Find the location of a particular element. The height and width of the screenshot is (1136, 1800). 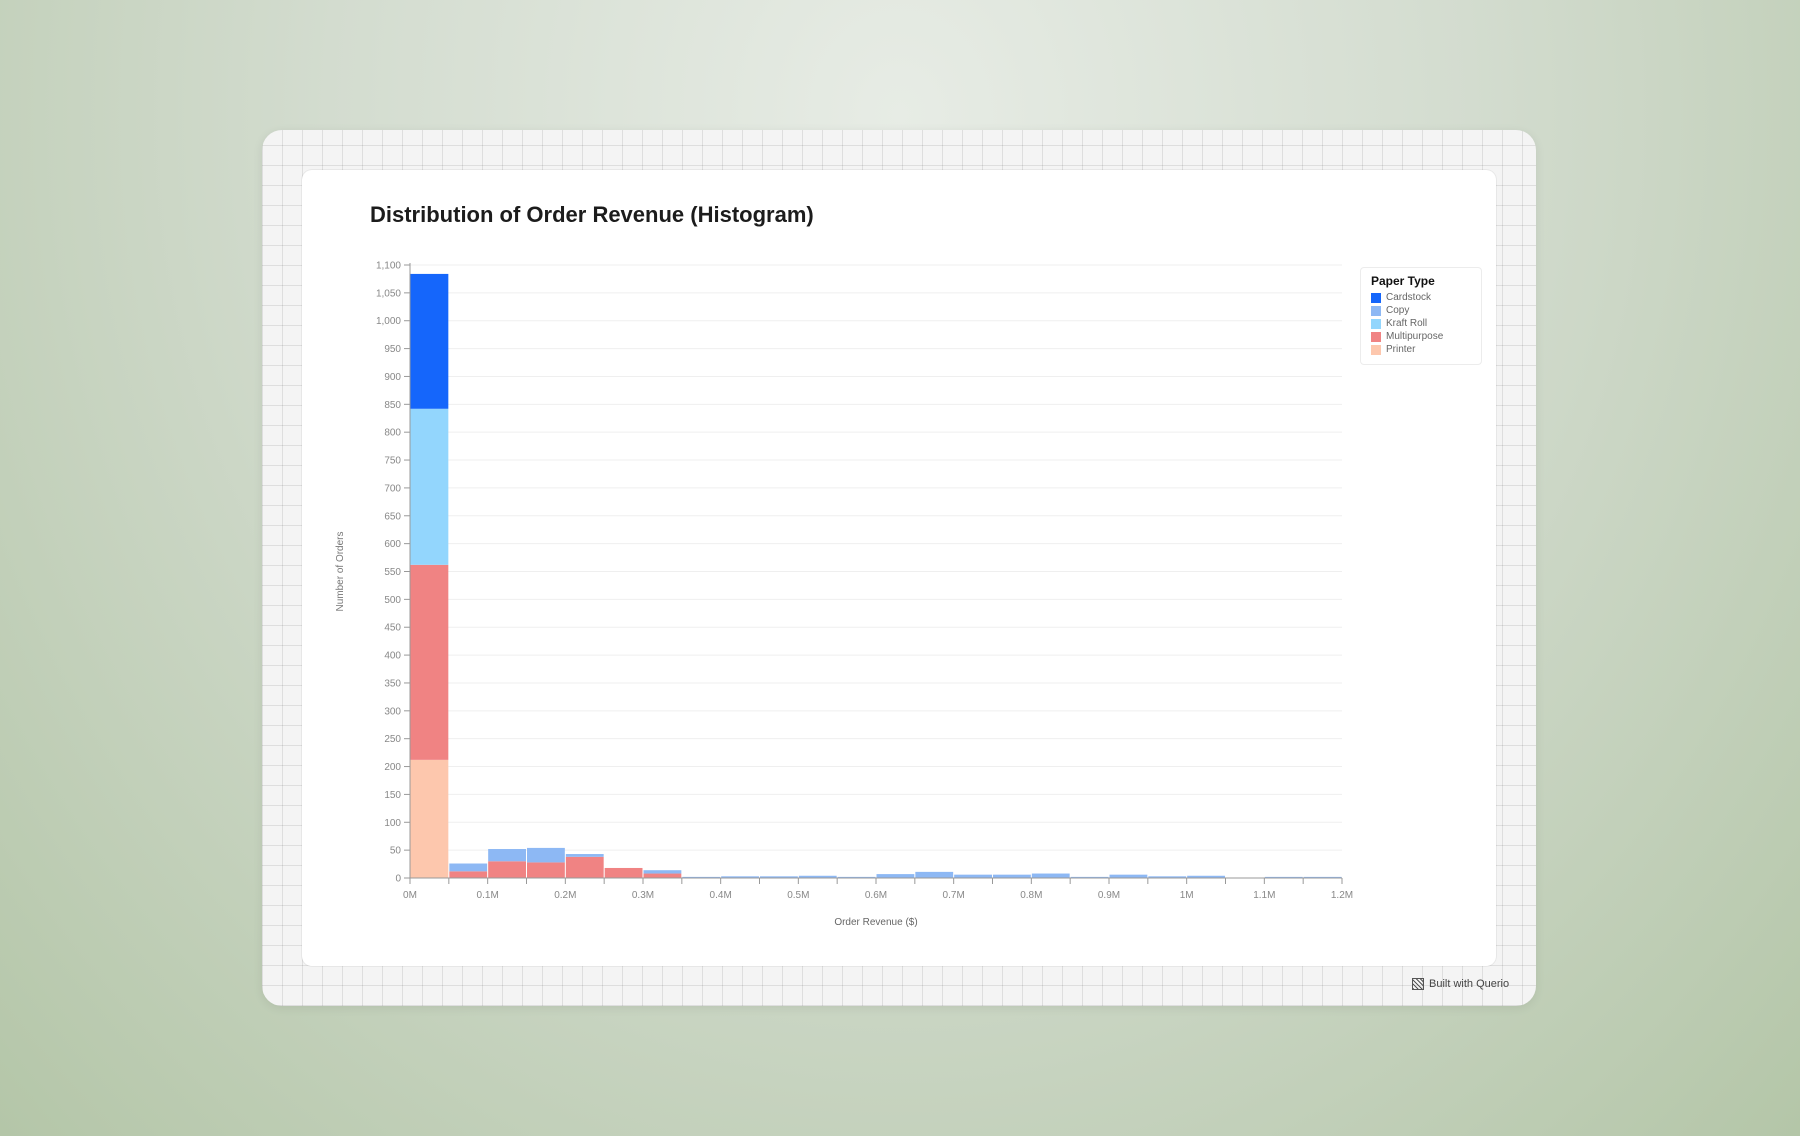

x-tick-label: 1.2M is located at coordinates (1342, 895).